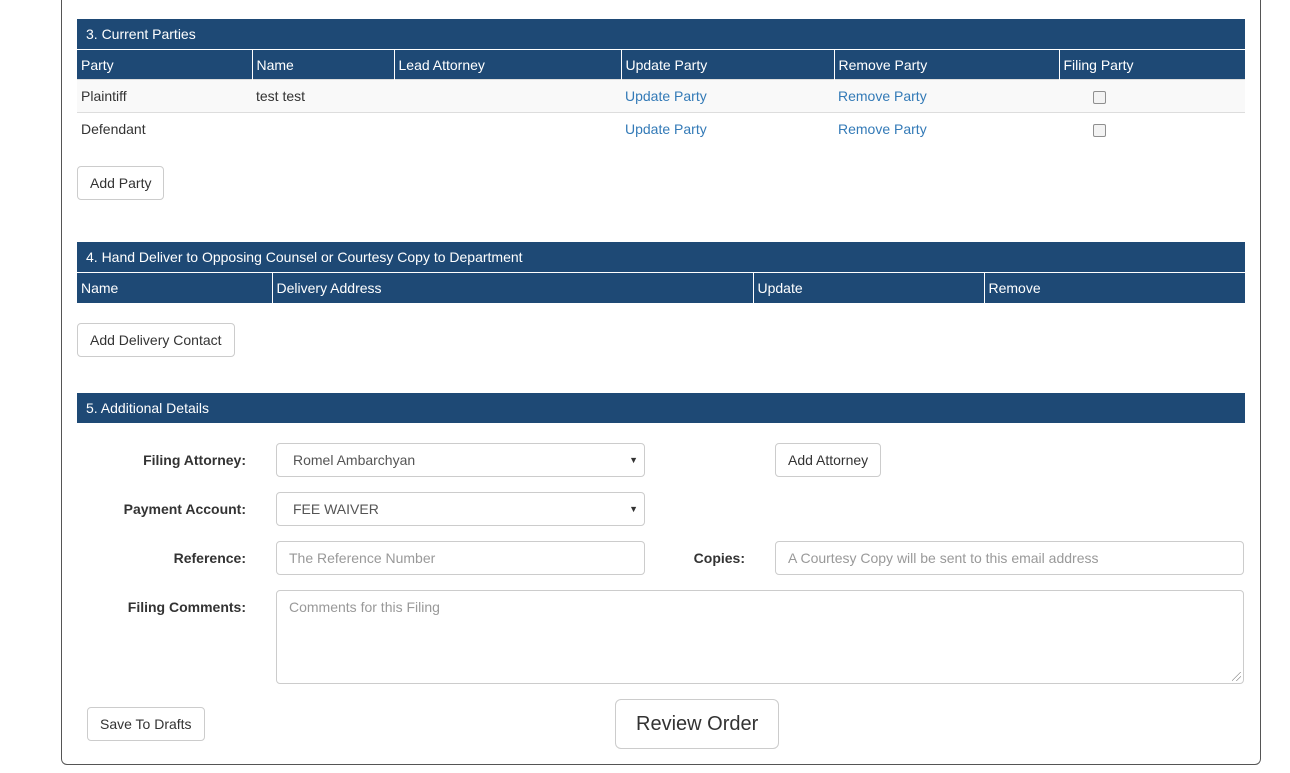 This screenshot has width=1290, height=773. I want to click on filing-attorney-label: Filing Attorney:, so click(194, 460).